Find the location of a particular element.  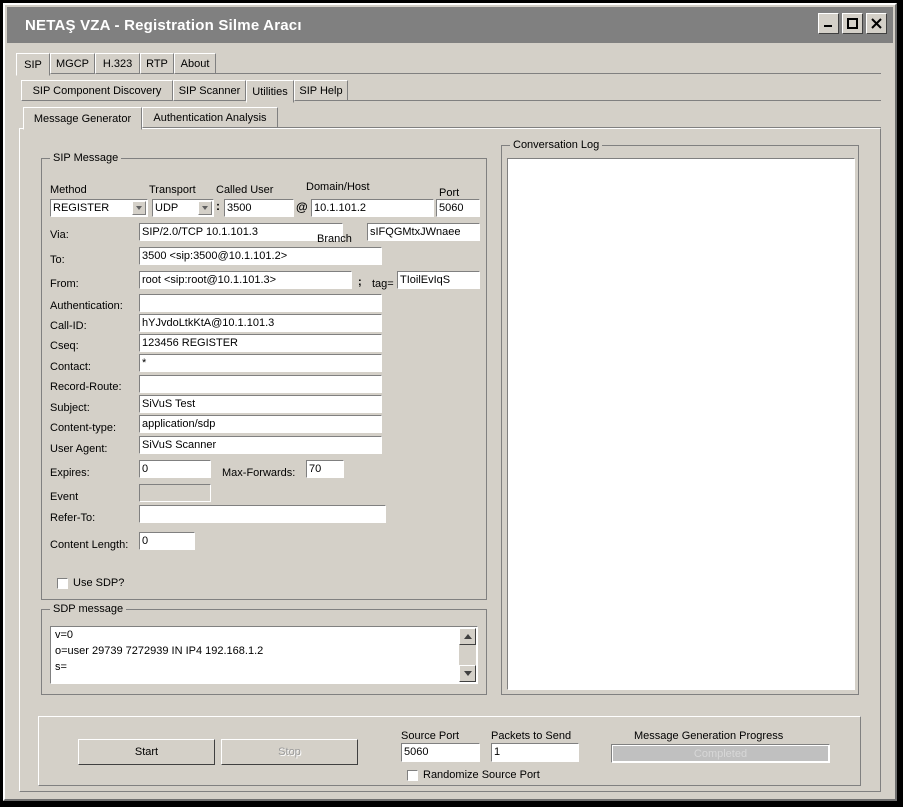

authentication-input is located at coordinates (260, 303).